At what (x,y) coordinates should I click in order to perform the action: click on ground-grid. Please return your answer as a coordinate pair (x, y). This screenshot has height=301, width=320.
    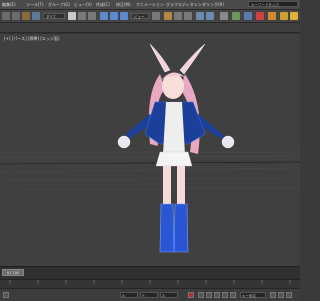
    Looking at the image, I should click on (150, 171).